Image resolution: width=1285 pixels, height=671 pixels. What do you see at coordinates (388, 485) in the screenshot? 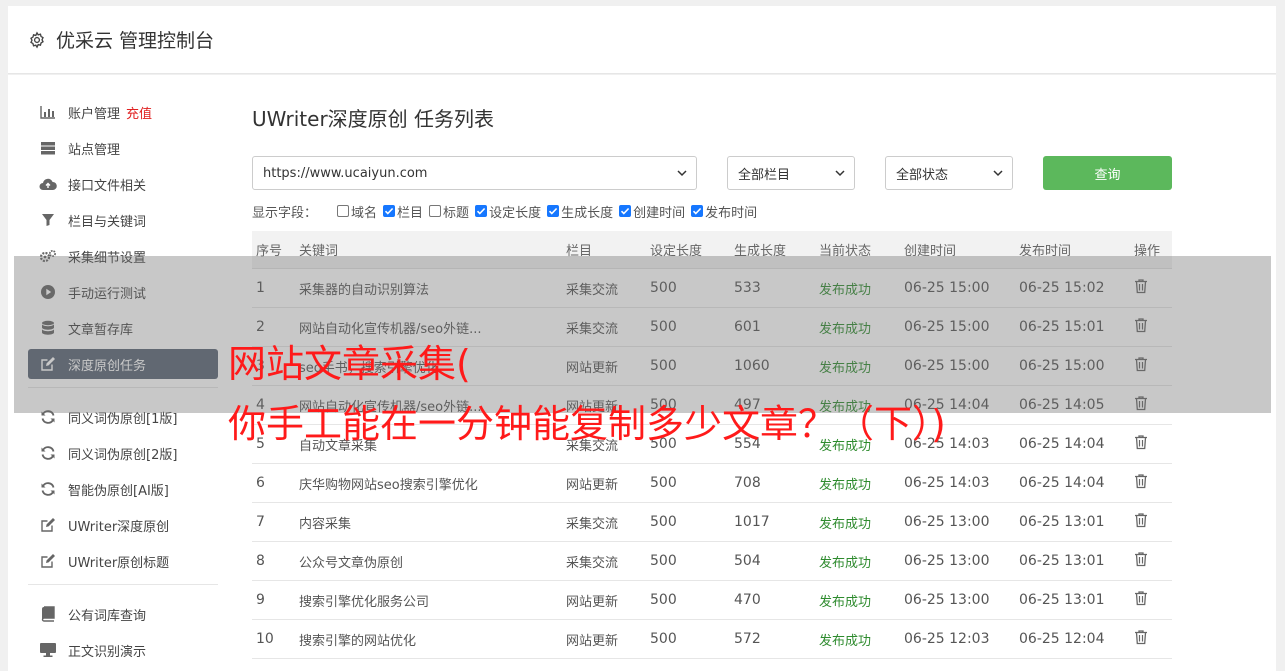
I see `table-cell: 庆华购物网站seo搜索引擎优化` at bounding box center [388, 485].